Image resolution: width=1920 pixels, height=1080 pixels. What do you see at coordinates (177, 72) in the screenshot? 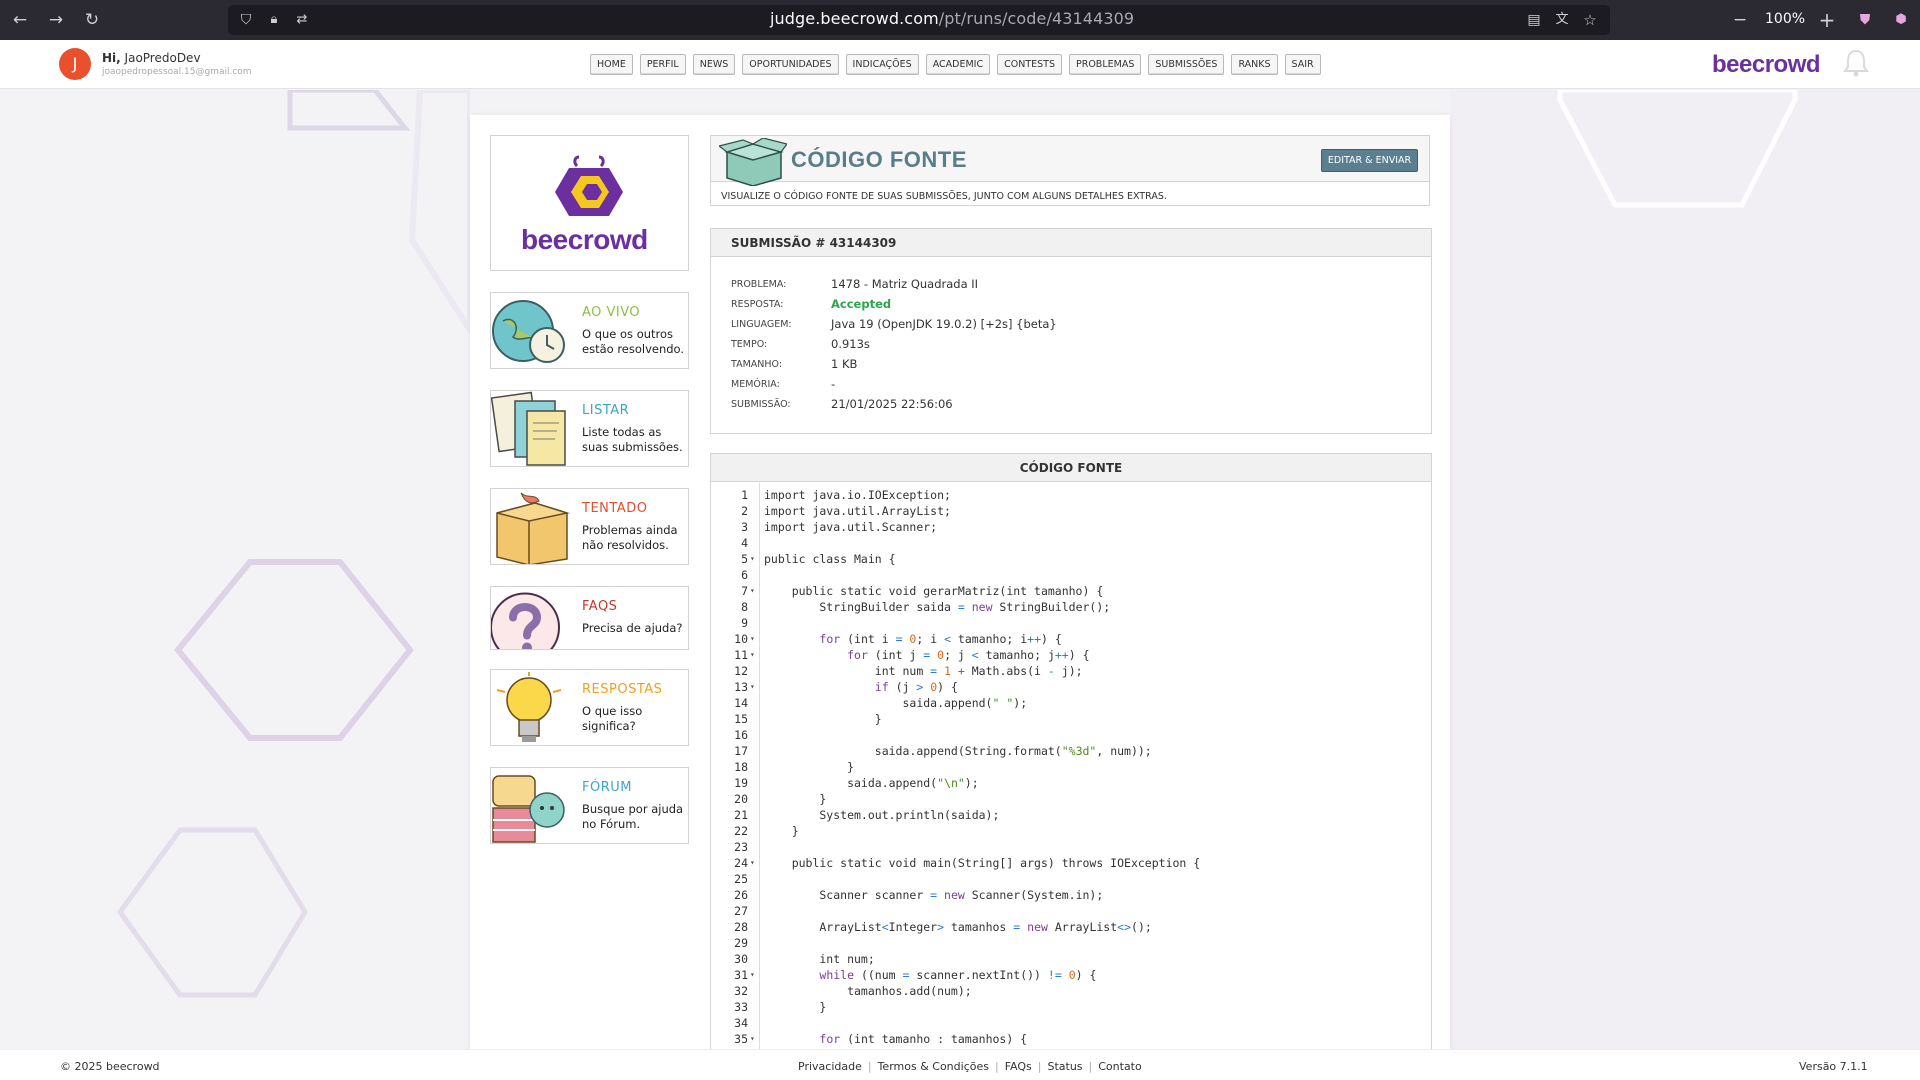
I see `user-email: joaopedropessoal.15@gmail.com` at bounding box center [177, 72].